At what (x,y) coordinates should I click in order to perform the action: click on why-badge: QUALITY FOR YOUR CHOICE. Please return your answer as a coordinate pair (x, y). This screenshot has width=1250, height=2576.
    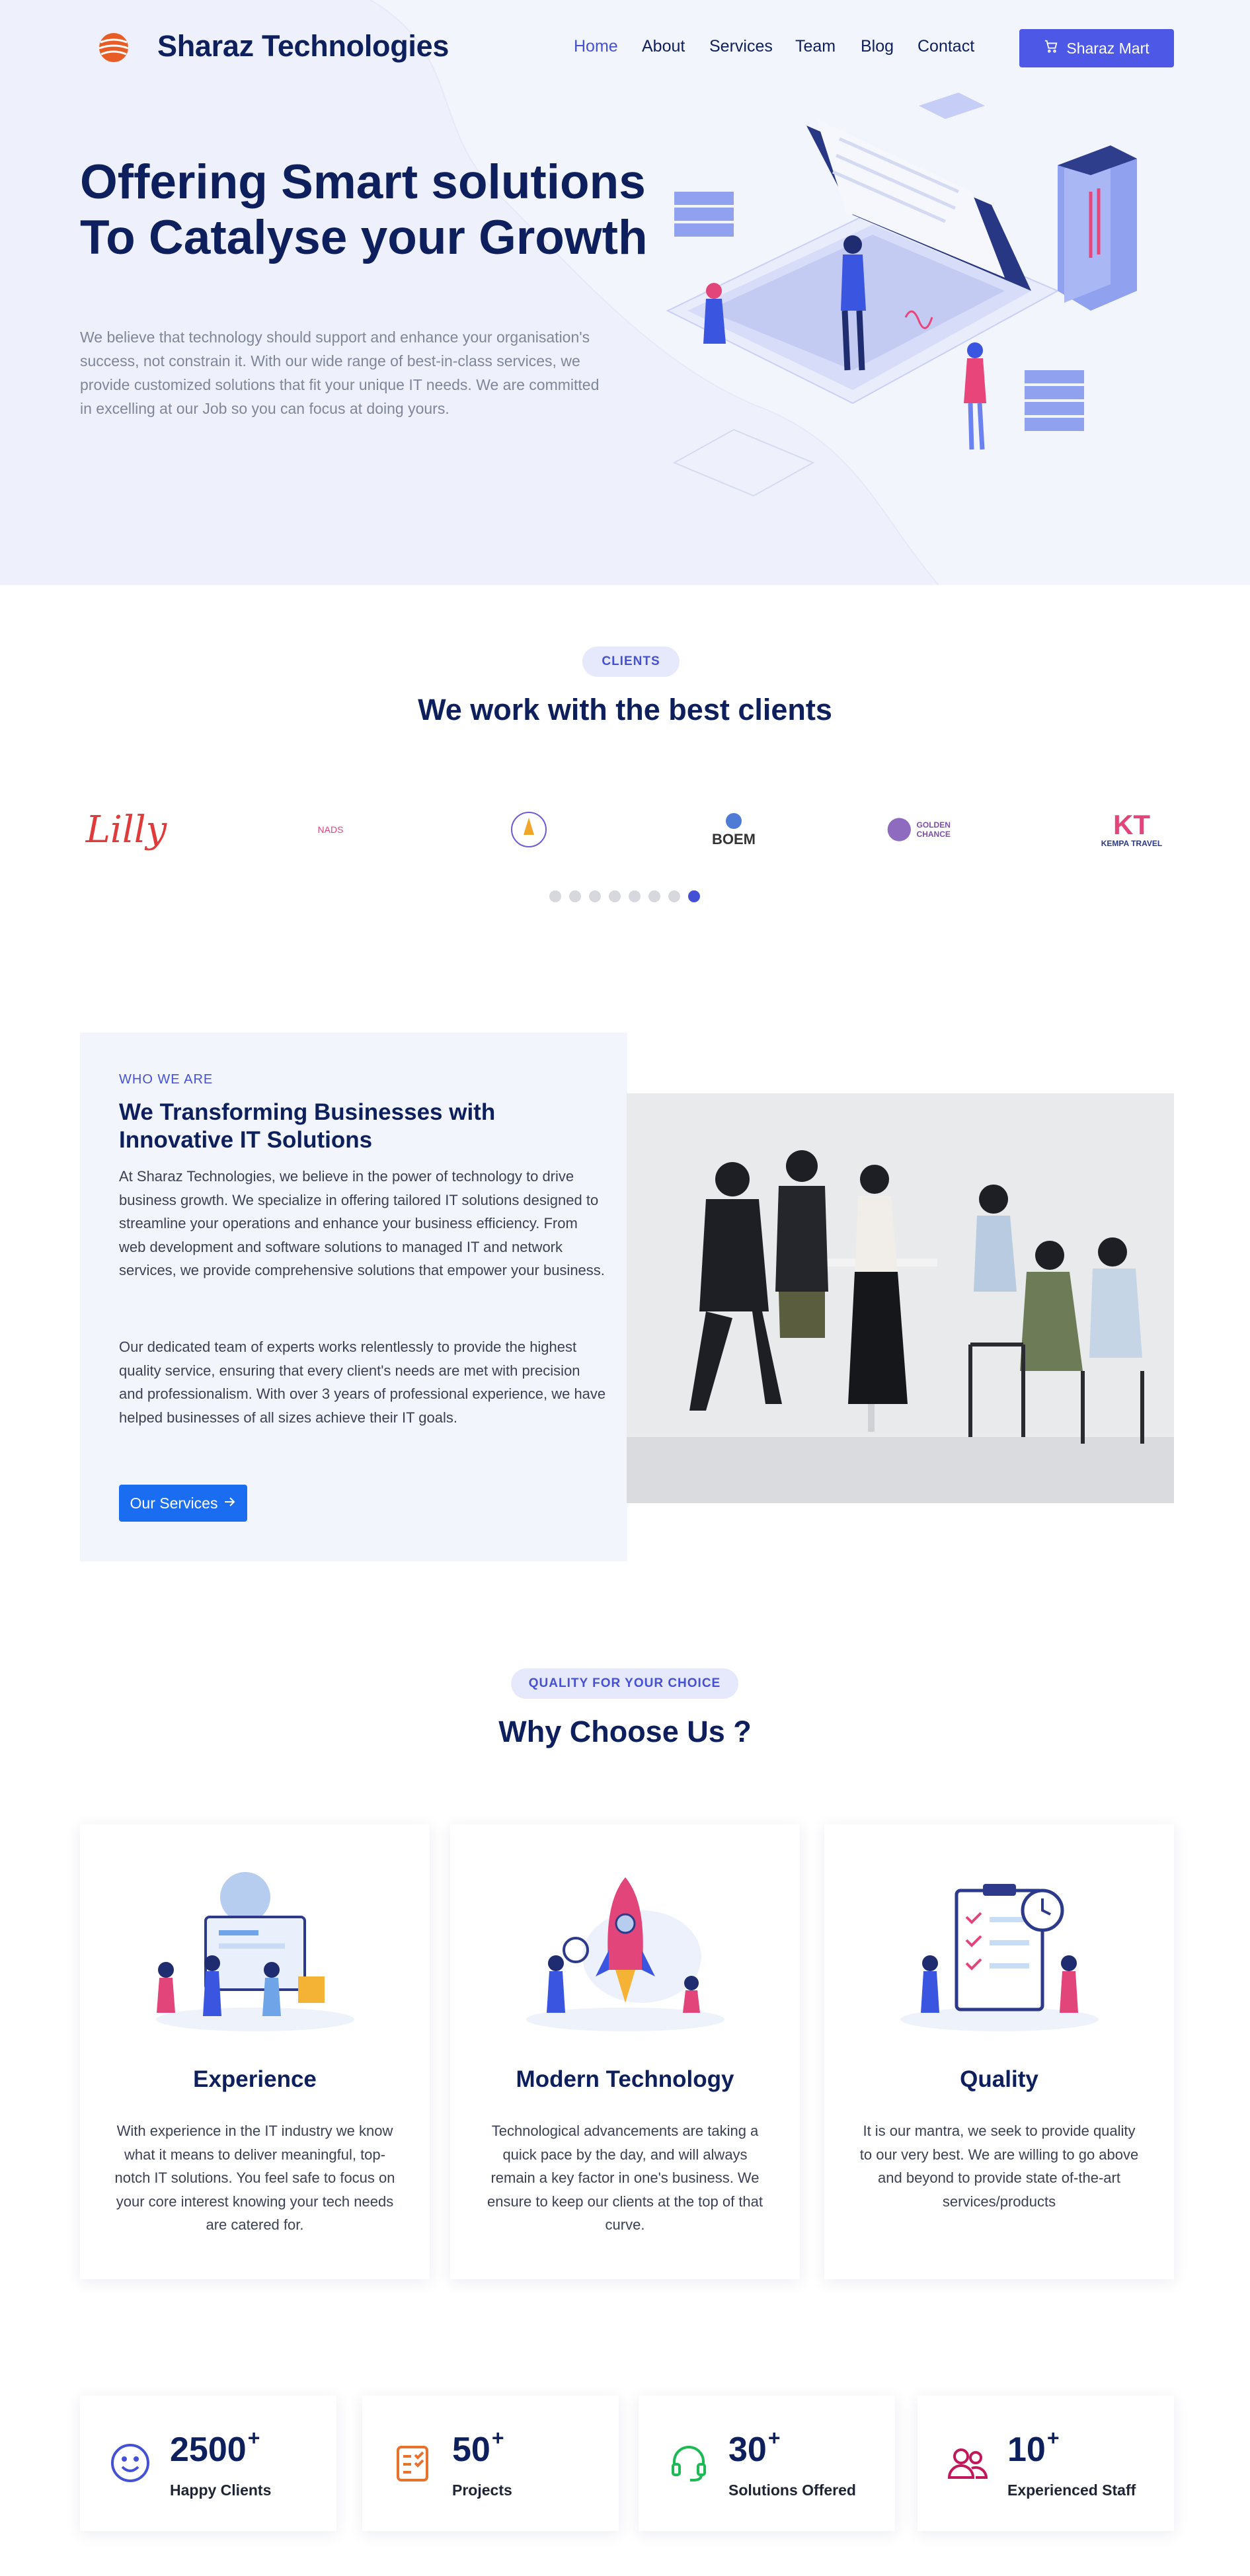
    Looking at the image, I should click on (624, 1683).